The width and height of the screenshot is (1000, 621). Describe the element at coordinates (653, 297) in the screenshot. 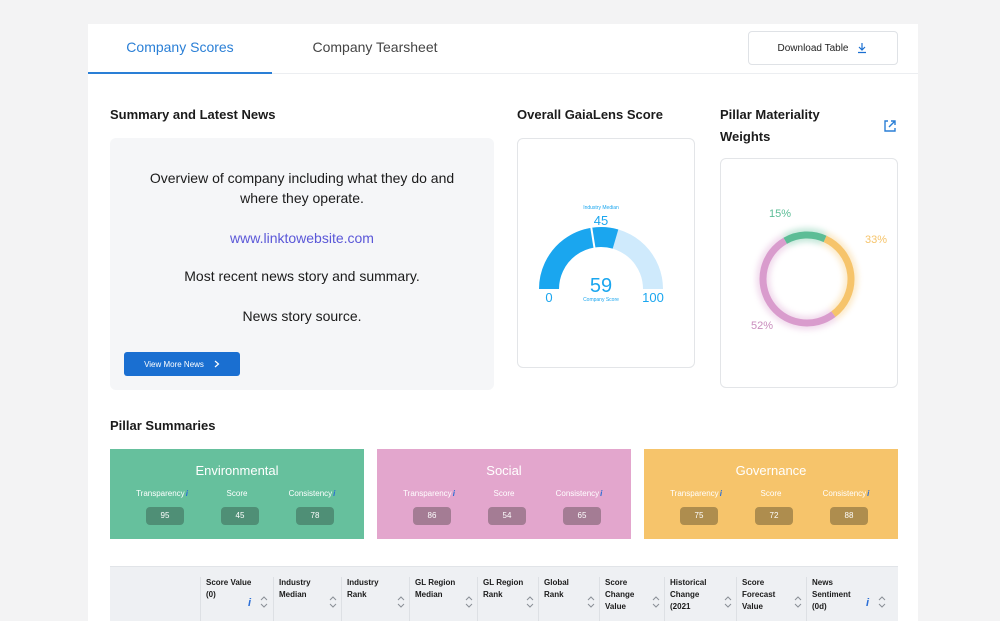

I see `gauge-max-label: 100` at that location.